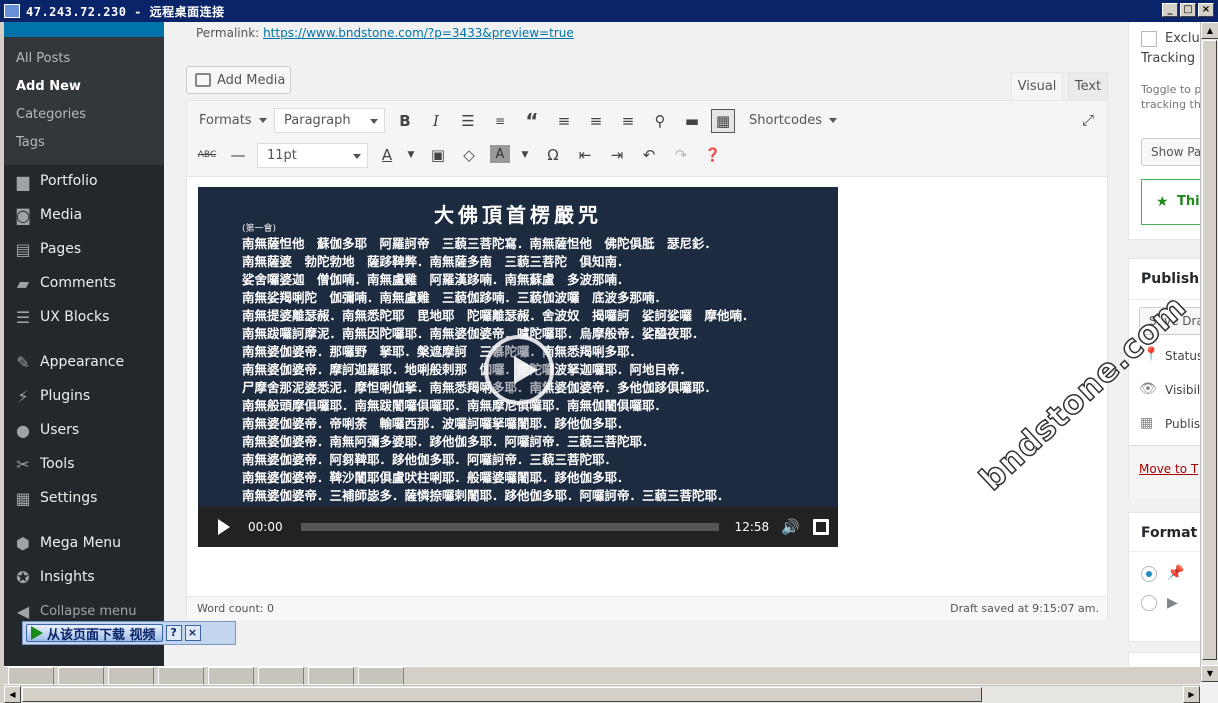 The image size is (1218, 703). Describe the element at coordinates (596, 121) in the screenshot. I see `align-center-icon: ≡` at that location.